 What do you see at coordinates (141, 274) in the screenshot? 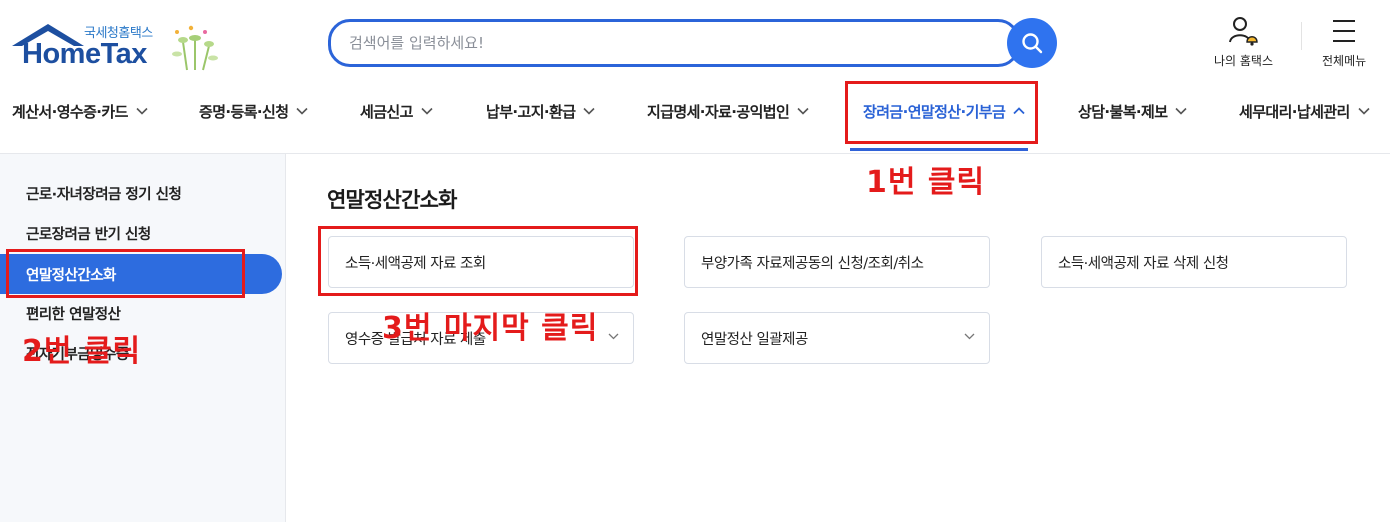
I see `sidebar-item-yearend-simplified: 연말정산간소화` at bounding box center [141, 274].